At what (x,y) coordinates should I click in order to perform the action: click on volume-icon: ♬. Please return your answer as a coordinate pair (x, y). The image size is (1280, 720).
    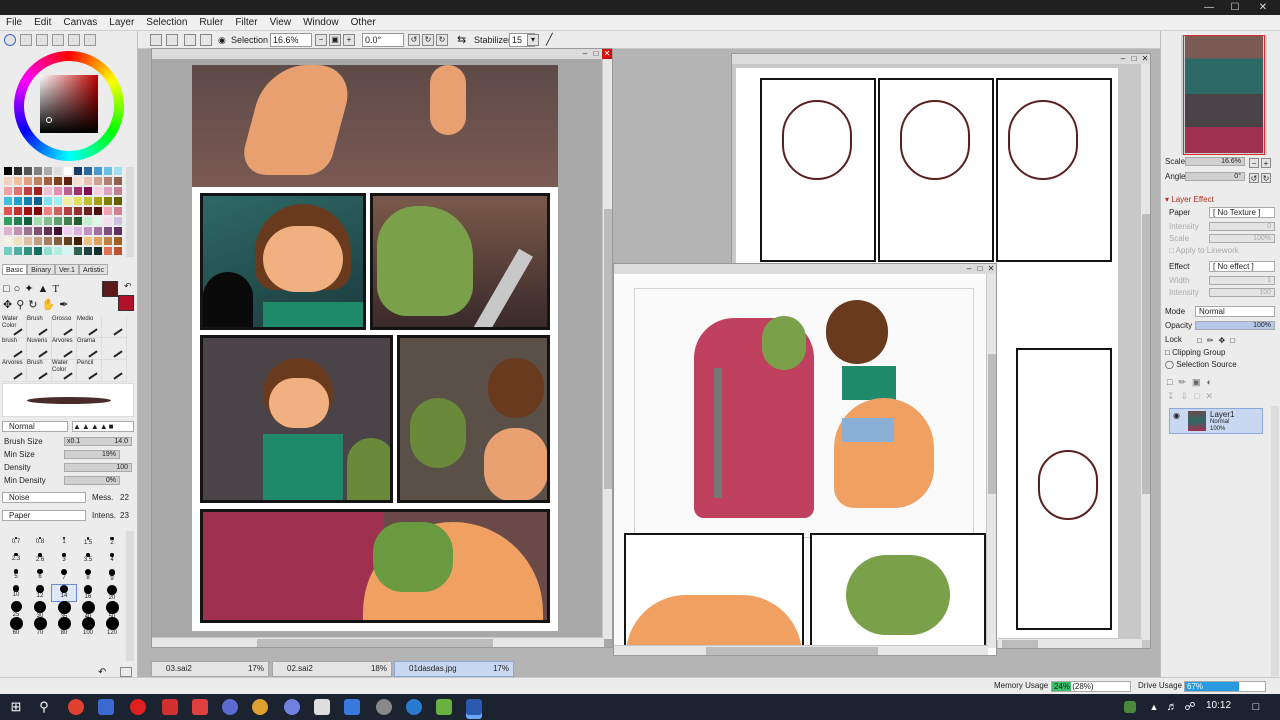
    Looking at the image, I should click on (1172, 707).